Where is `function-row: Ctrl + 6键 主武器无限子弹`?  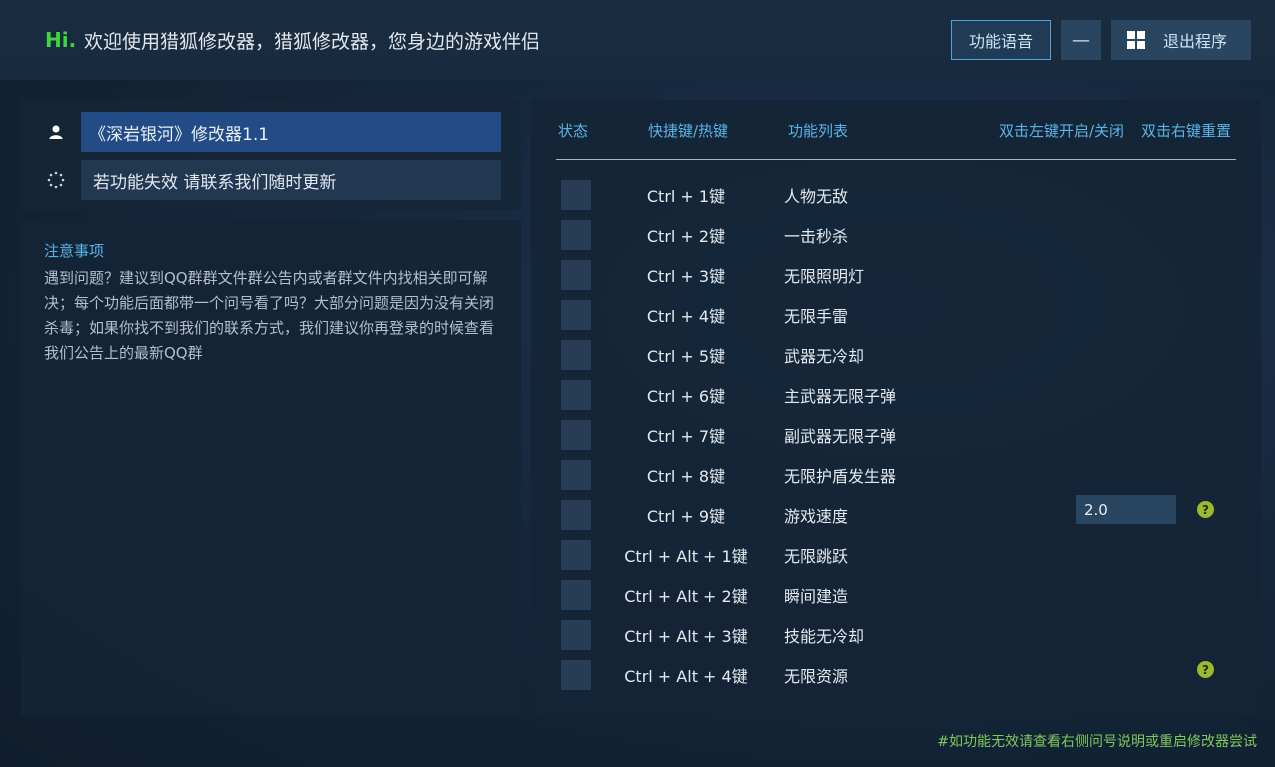 function-row: Ctrl + 6键 主武器无限子弹 is located at coordinates (896, 395).